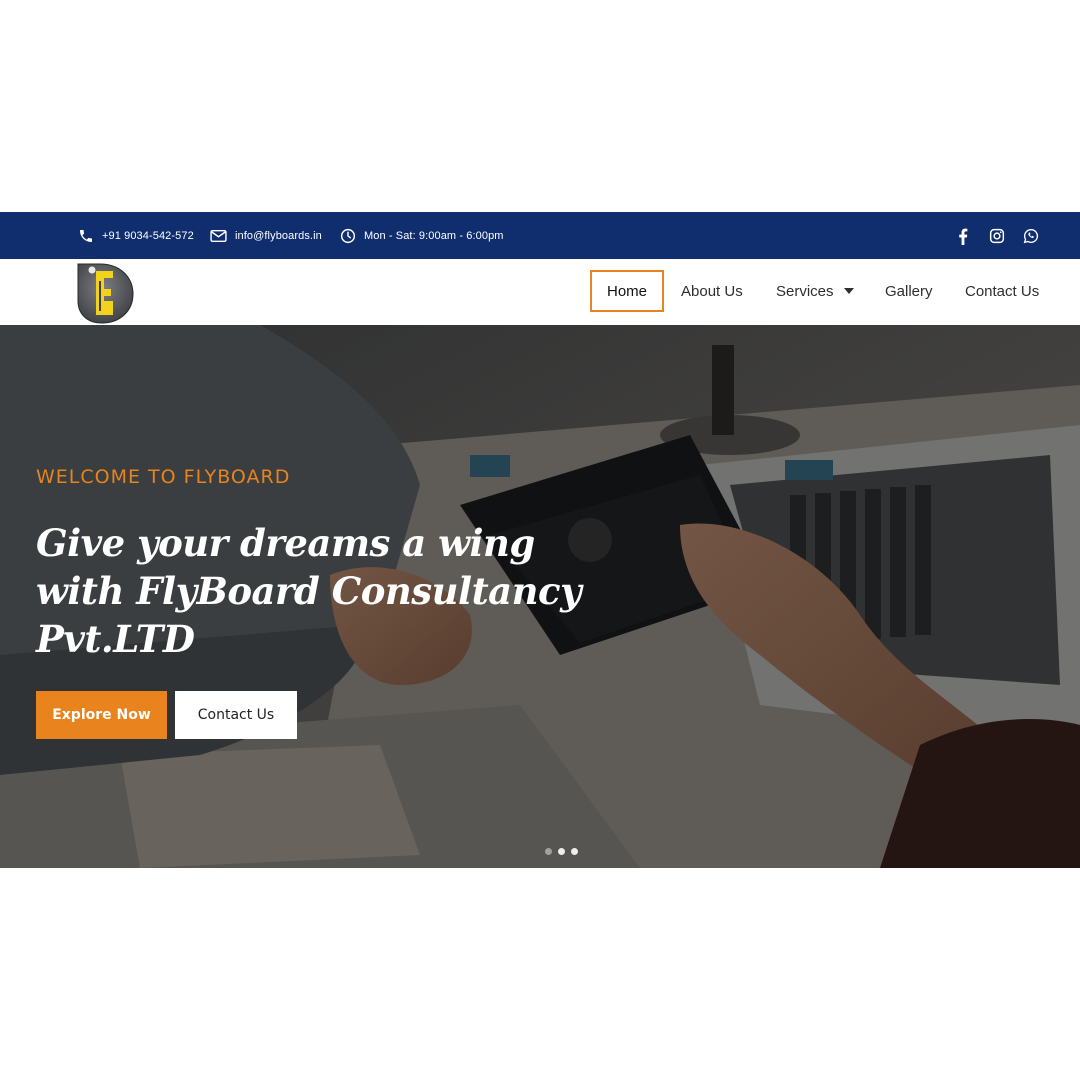 Image resolution: width=1080 pixels, height=1080 pixels. Describe the element at coordinates (348, 235) in the screenshot. I see `clock-icon` at that location.